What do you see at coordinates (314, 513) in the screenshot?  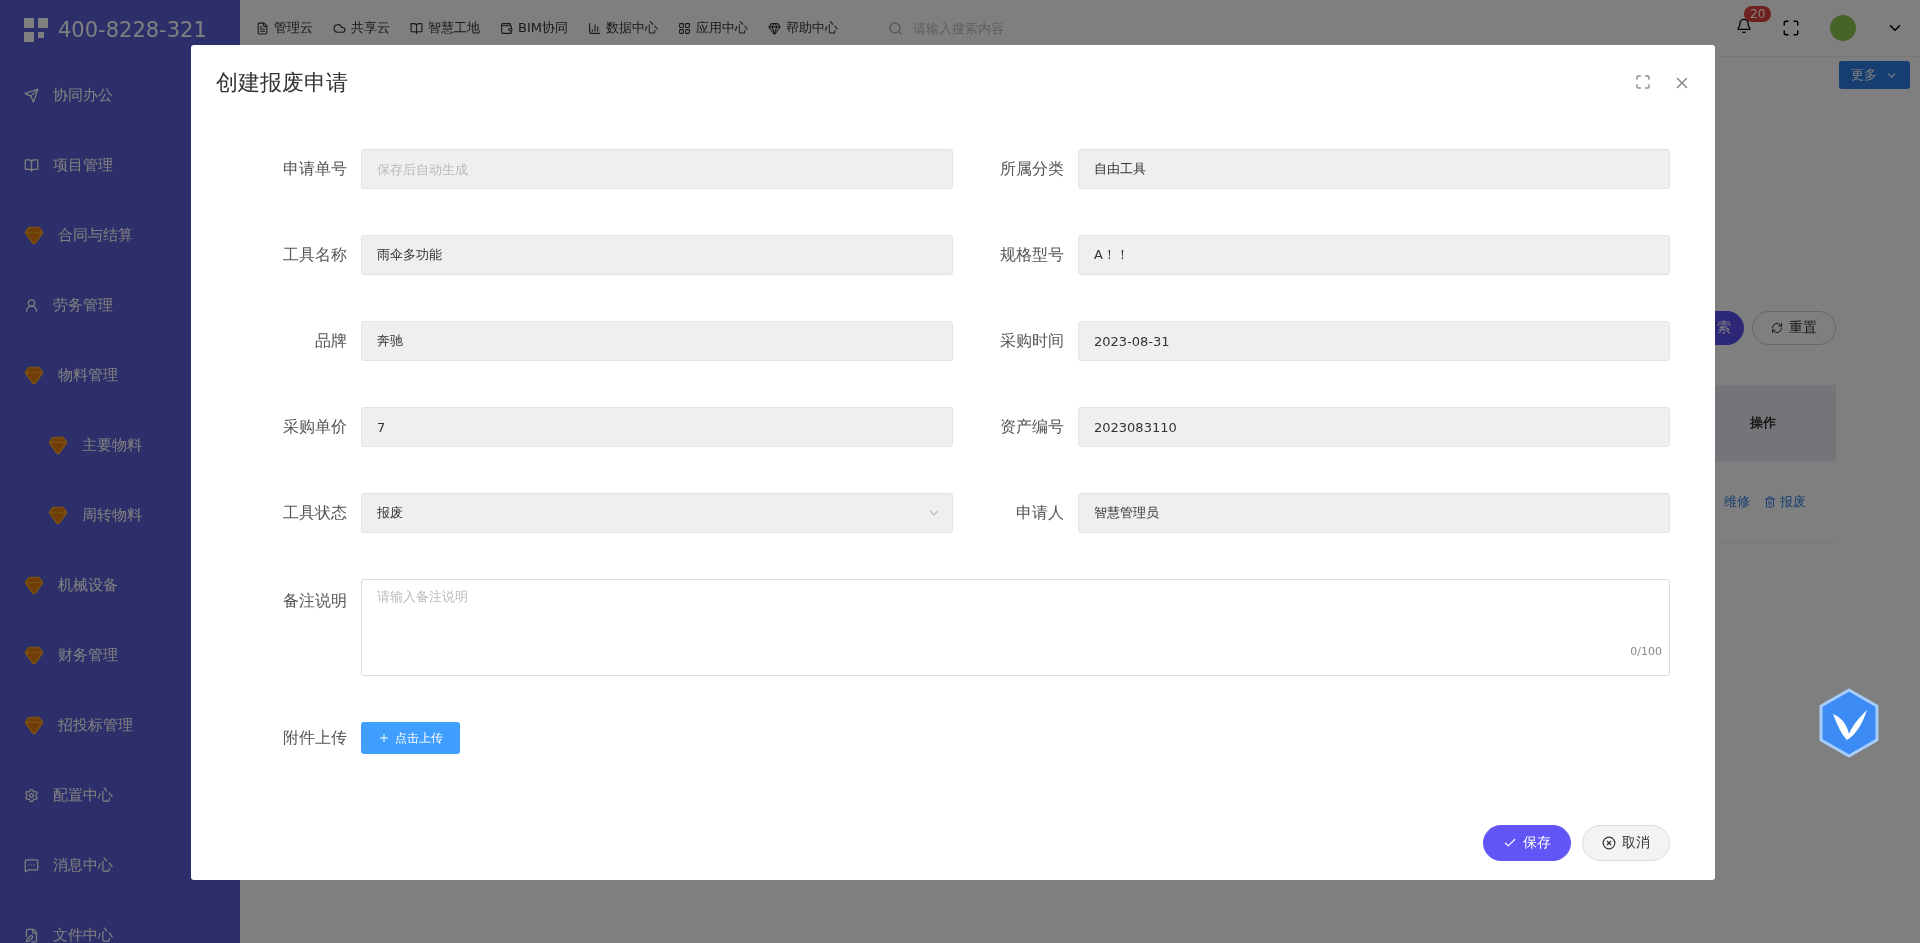 I see `field-label: 工具状态` at bounding box center [314, 513].